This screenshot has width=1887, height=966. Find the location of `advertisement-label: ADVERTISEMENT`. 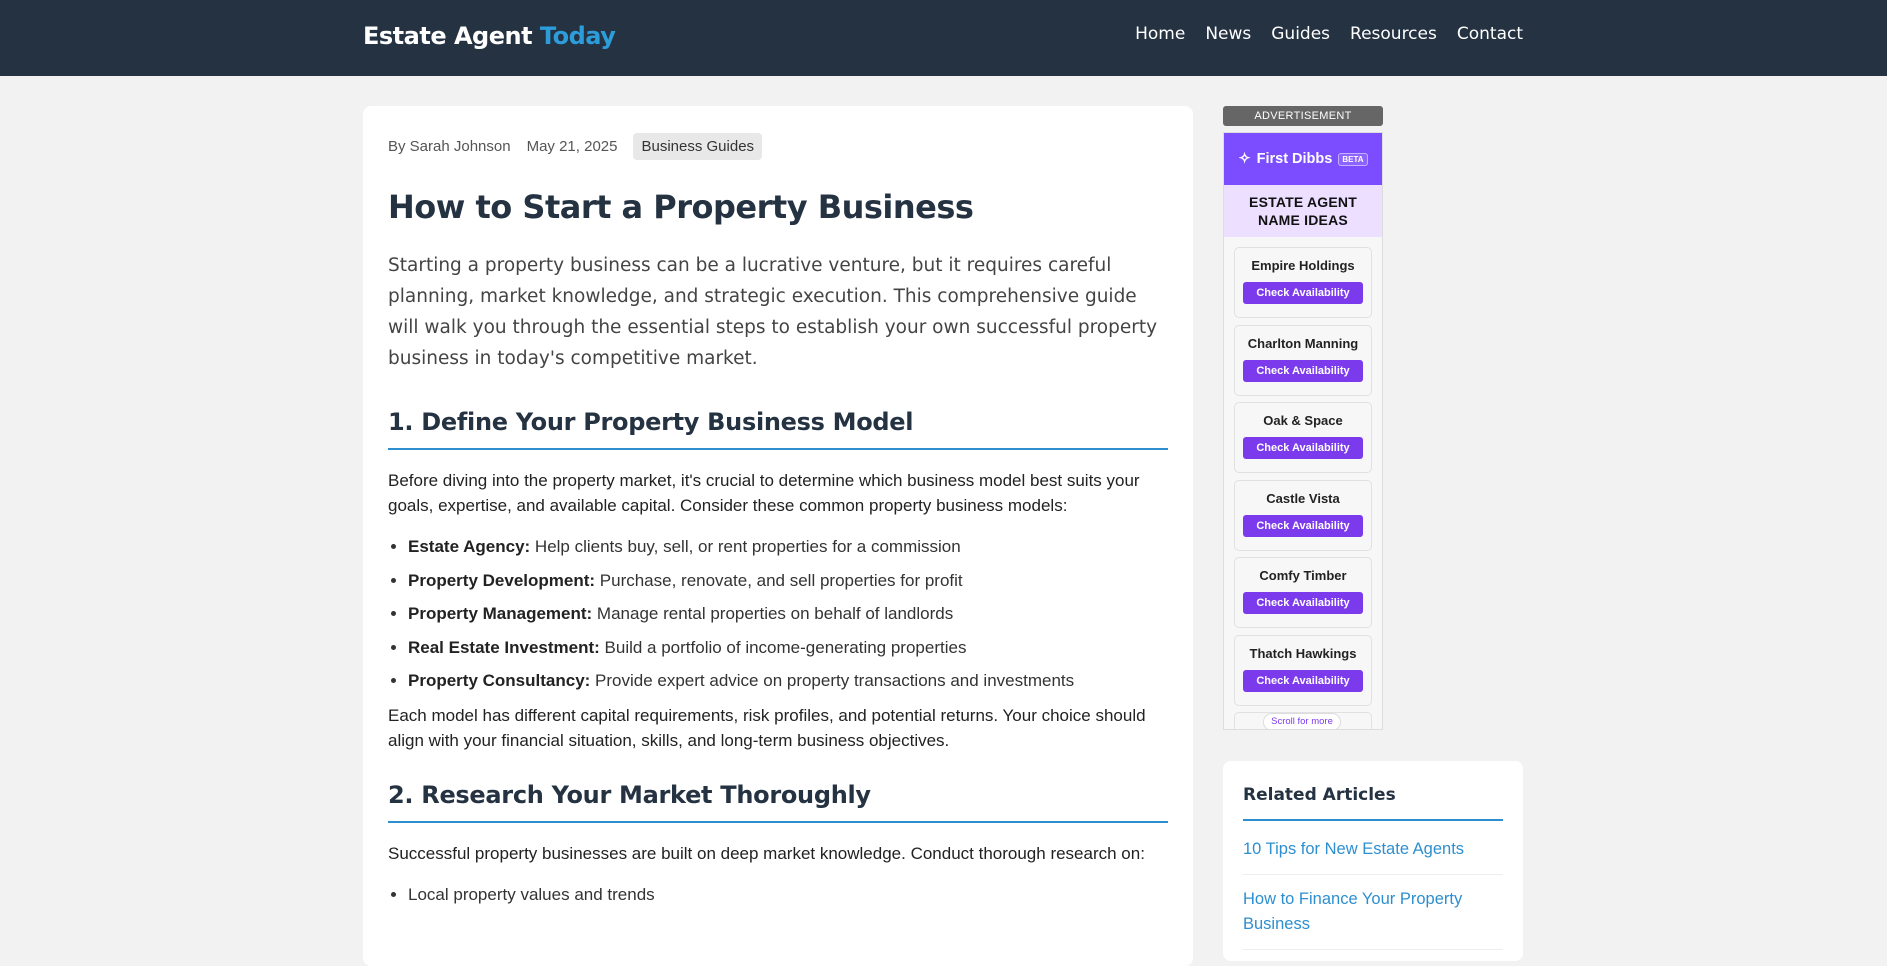

advertisement-label: ADVERTISEMENT is located at coordinates (1303, 116).